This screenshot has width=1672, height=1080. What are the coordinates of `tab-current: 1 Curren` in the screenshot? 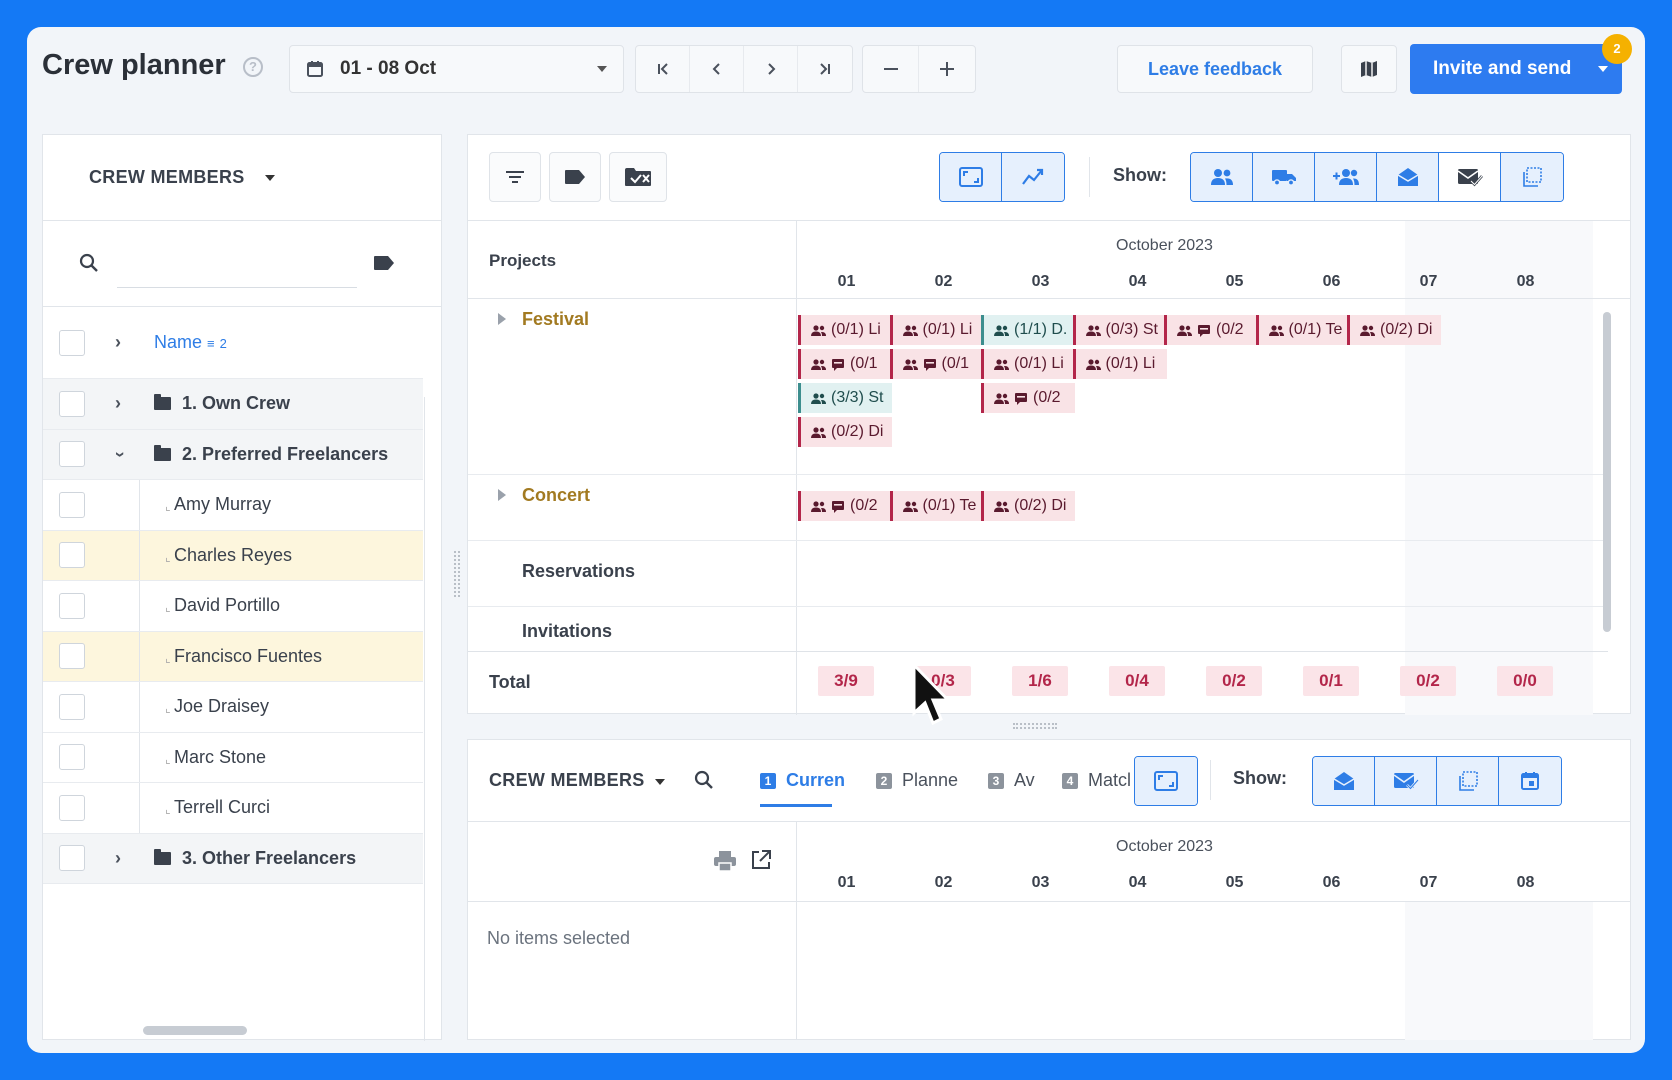 It's located at (806, 780).